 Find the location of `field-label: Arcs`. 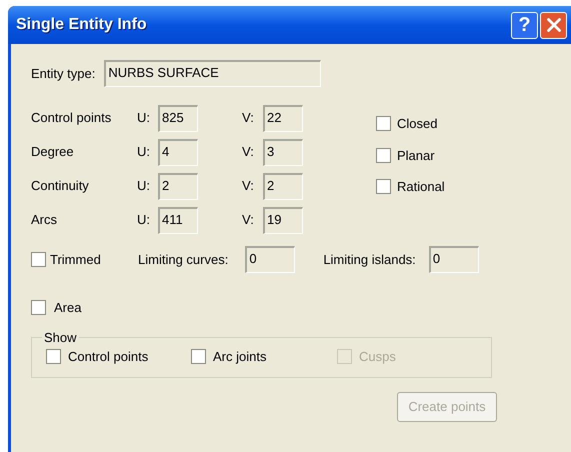

field-label: Arcs is located at coordinates (44, 220).